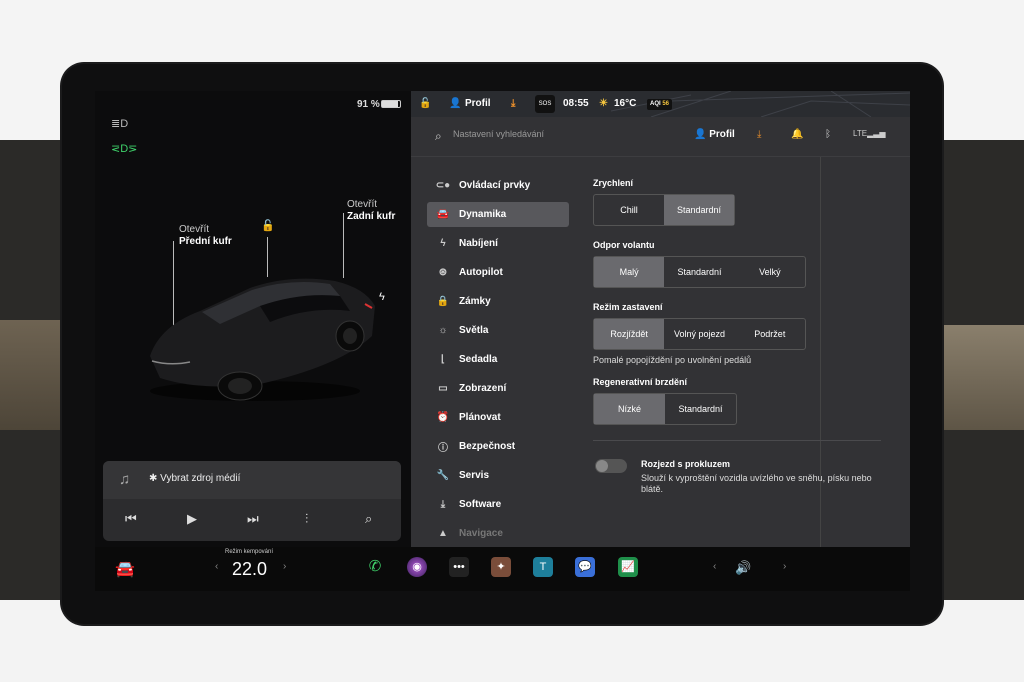 The image size is (1024, 682). I want to click on menu-item-safety: ⓘ Bezpečnost, so click(498, 446).